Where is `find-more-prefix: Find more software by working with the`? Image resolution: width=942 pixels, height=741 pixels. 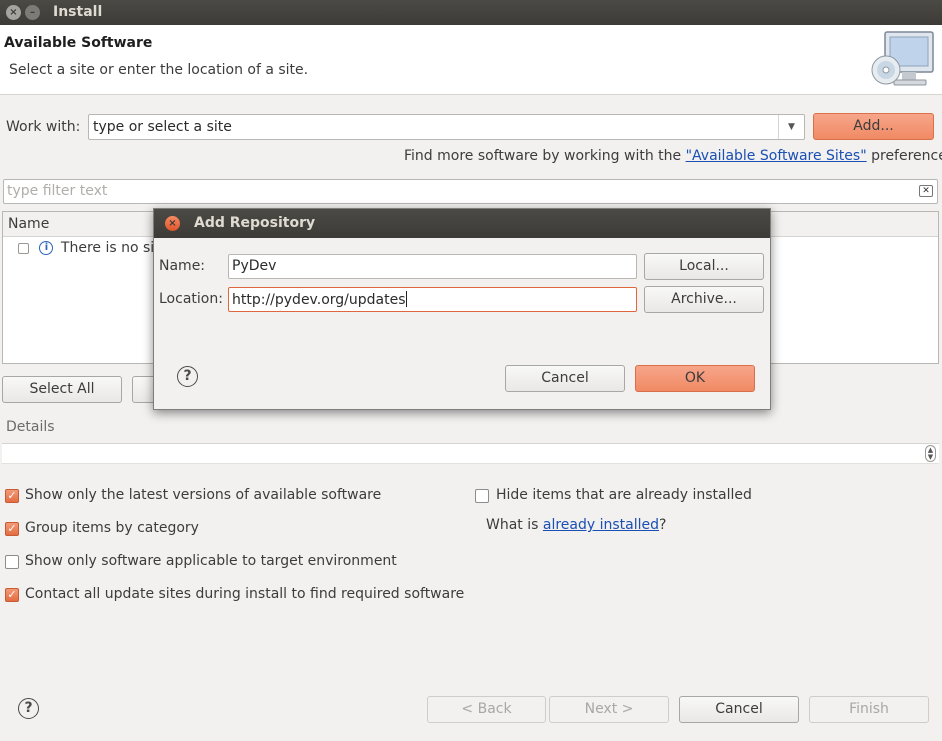
find-more-prefix: Find more software by working with the is located at coordinates (545, 156).